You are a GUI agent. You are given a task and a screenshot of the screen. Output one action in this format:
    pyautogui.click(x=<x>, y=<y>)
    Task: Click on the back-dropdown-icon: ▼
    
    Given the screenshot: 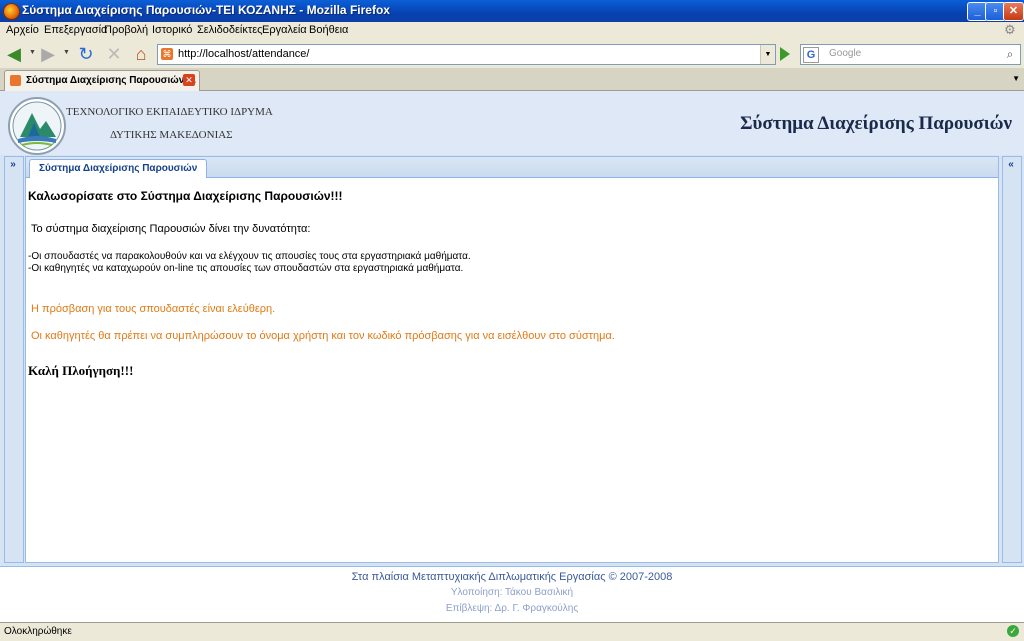 What is the action you would take?
    pyautogui.click(x=32, y=52)
    